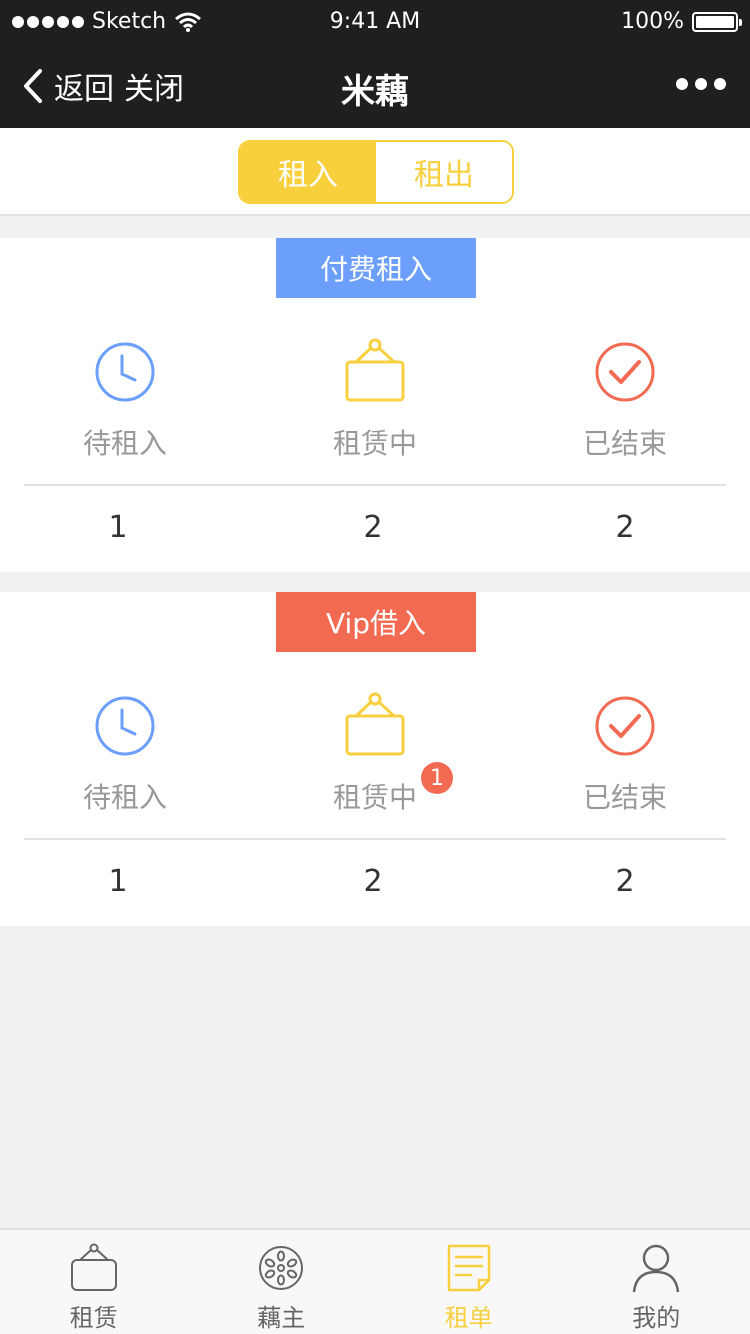  Describe the element at coordinates (281, 1268) in the screenshot. I see `lotus-root-icon` at that location.